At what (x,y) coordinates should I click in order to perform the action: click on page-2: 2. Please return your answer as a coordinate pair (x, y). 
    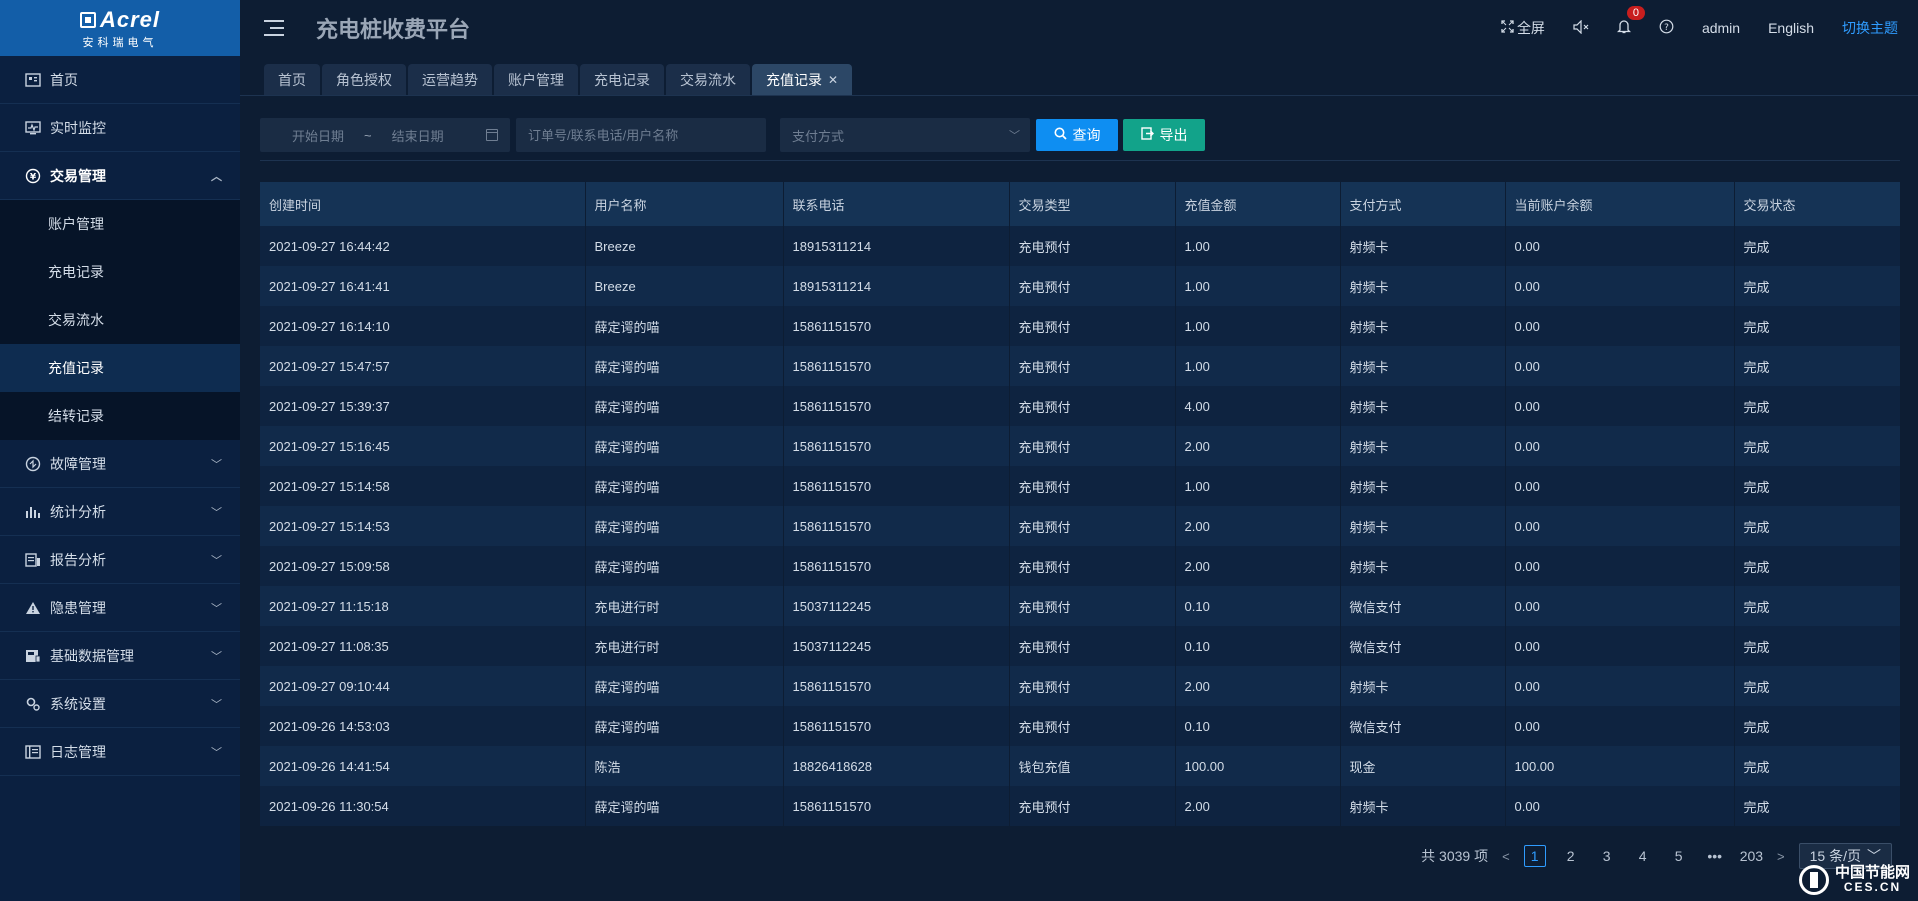
    Looking at the image, I should click on (1571, 856).